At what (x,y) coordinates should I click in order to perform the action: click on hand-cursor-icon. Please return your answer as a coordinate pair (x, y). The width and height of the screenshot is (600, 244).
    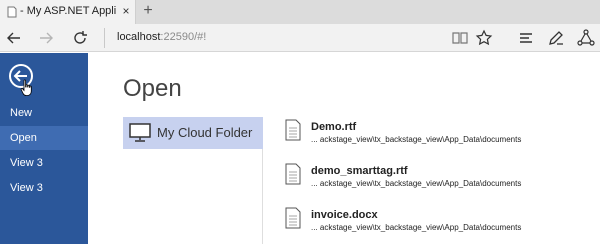
    Looking at the image, I should click on (26, 87).